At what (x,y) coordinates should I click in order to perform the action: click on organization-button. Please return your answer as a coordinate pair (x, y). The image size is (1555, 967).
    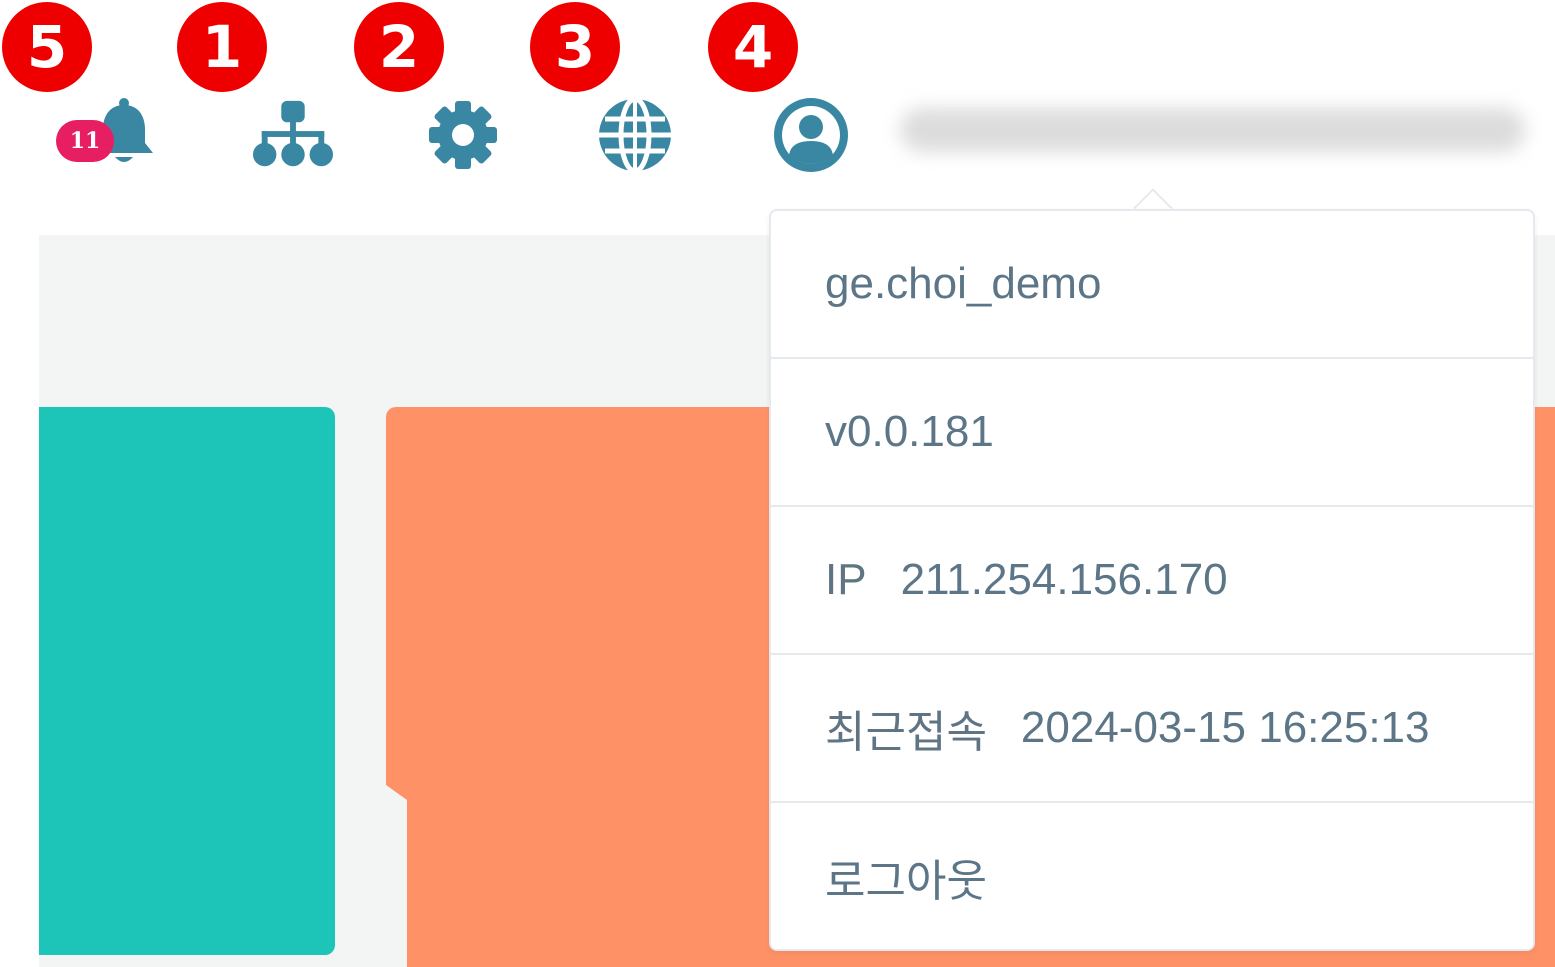
    Looking at the image, I should click on (293, 135).